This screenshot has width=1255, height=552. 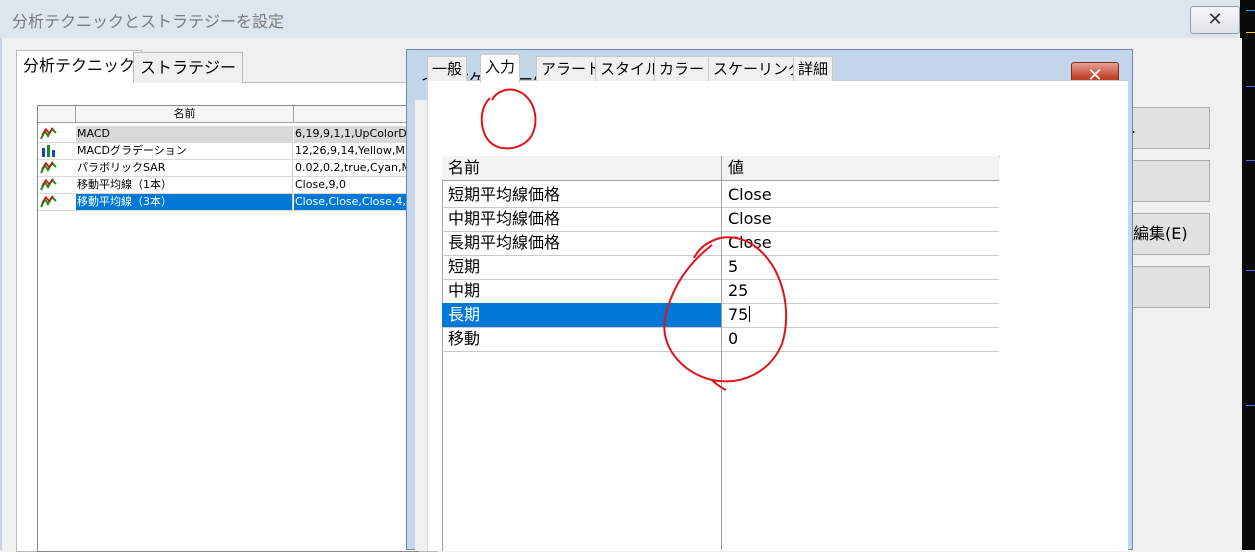 I want to click on close-icon: ✕, so click(x=1215, y=19).